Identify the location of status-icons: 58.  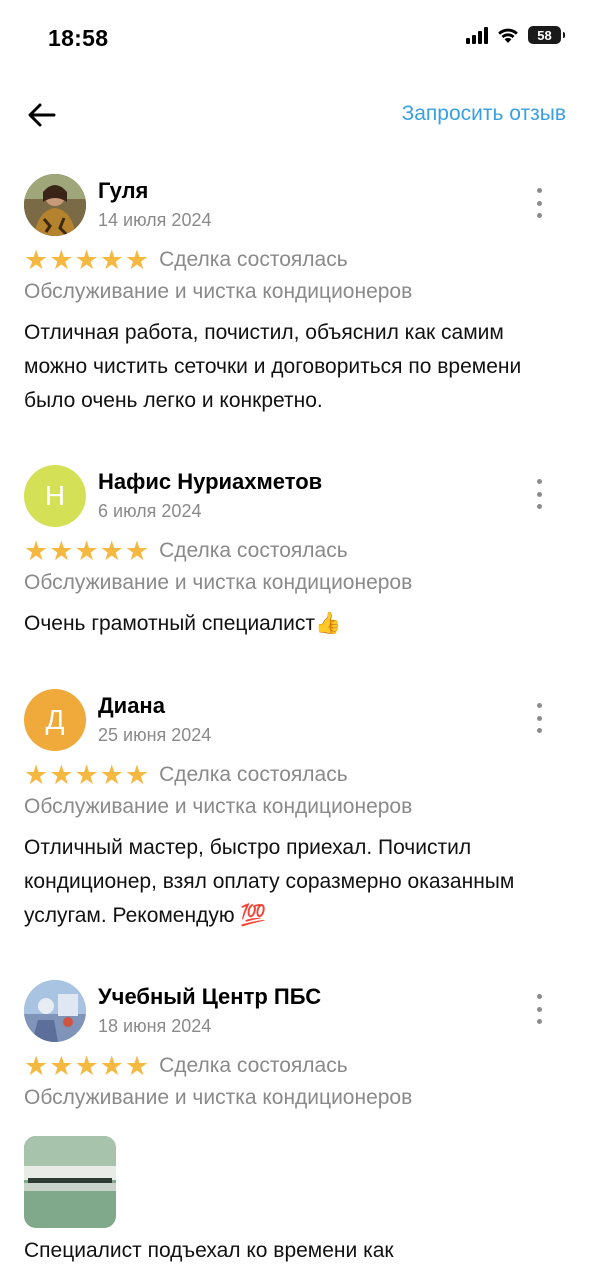
(515, 35).